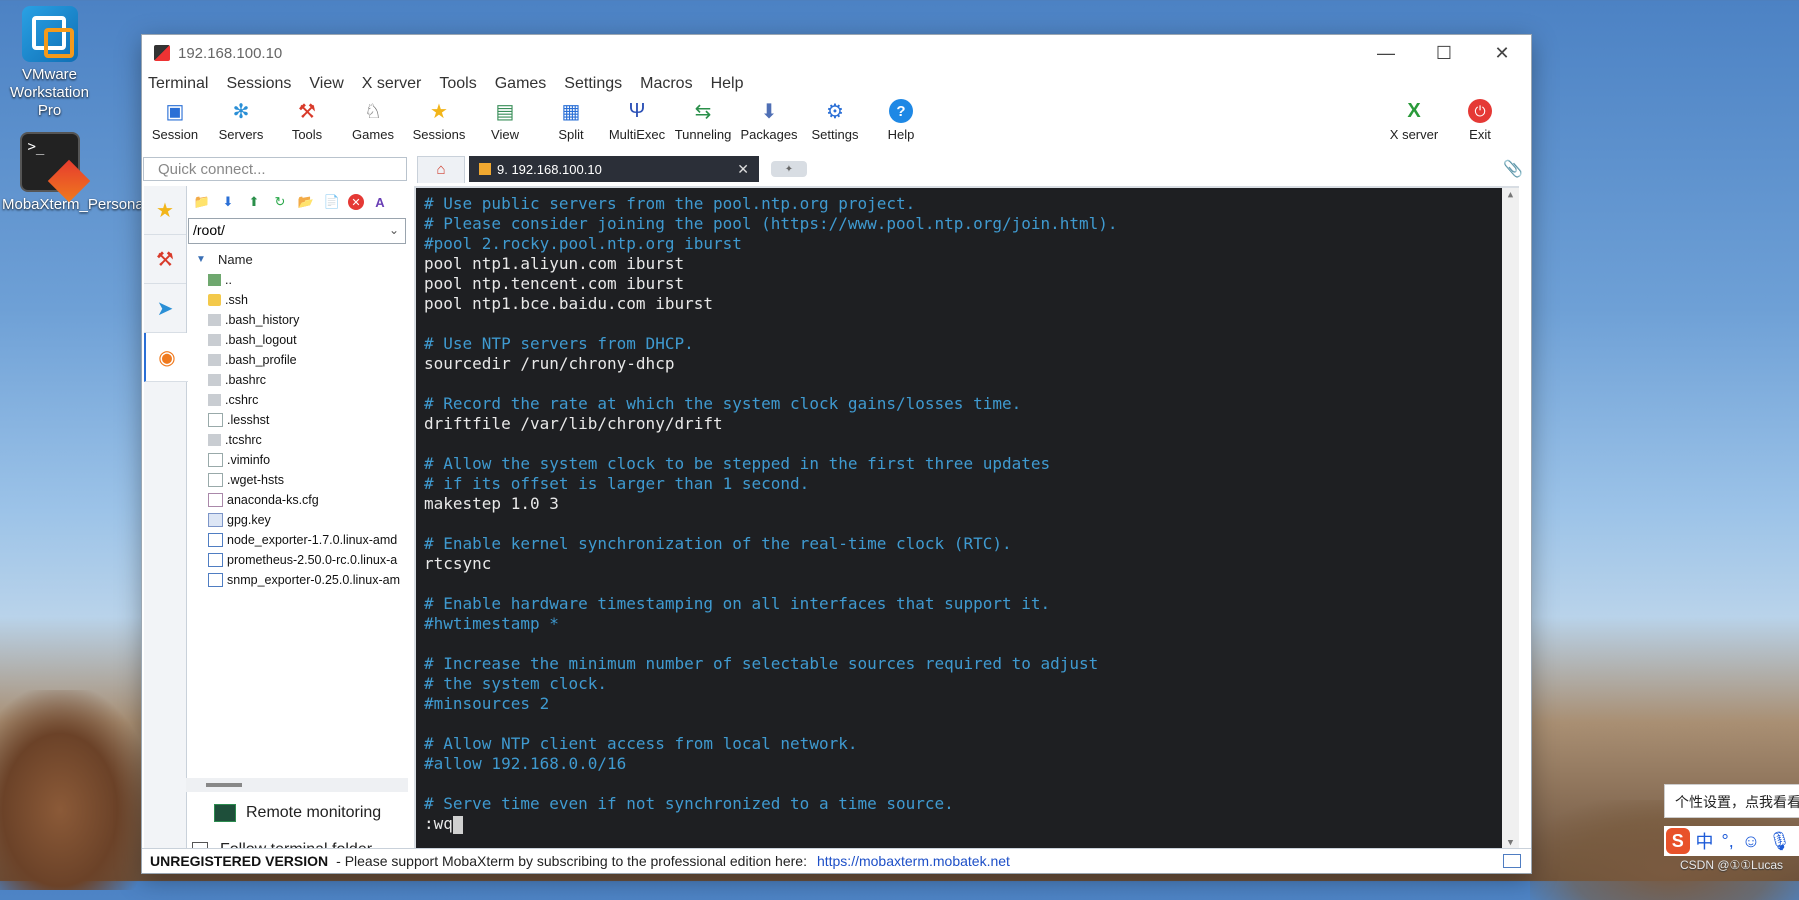  I want to click on unregistered-label: UNREGISTERED VERSION, so click(239, 861).